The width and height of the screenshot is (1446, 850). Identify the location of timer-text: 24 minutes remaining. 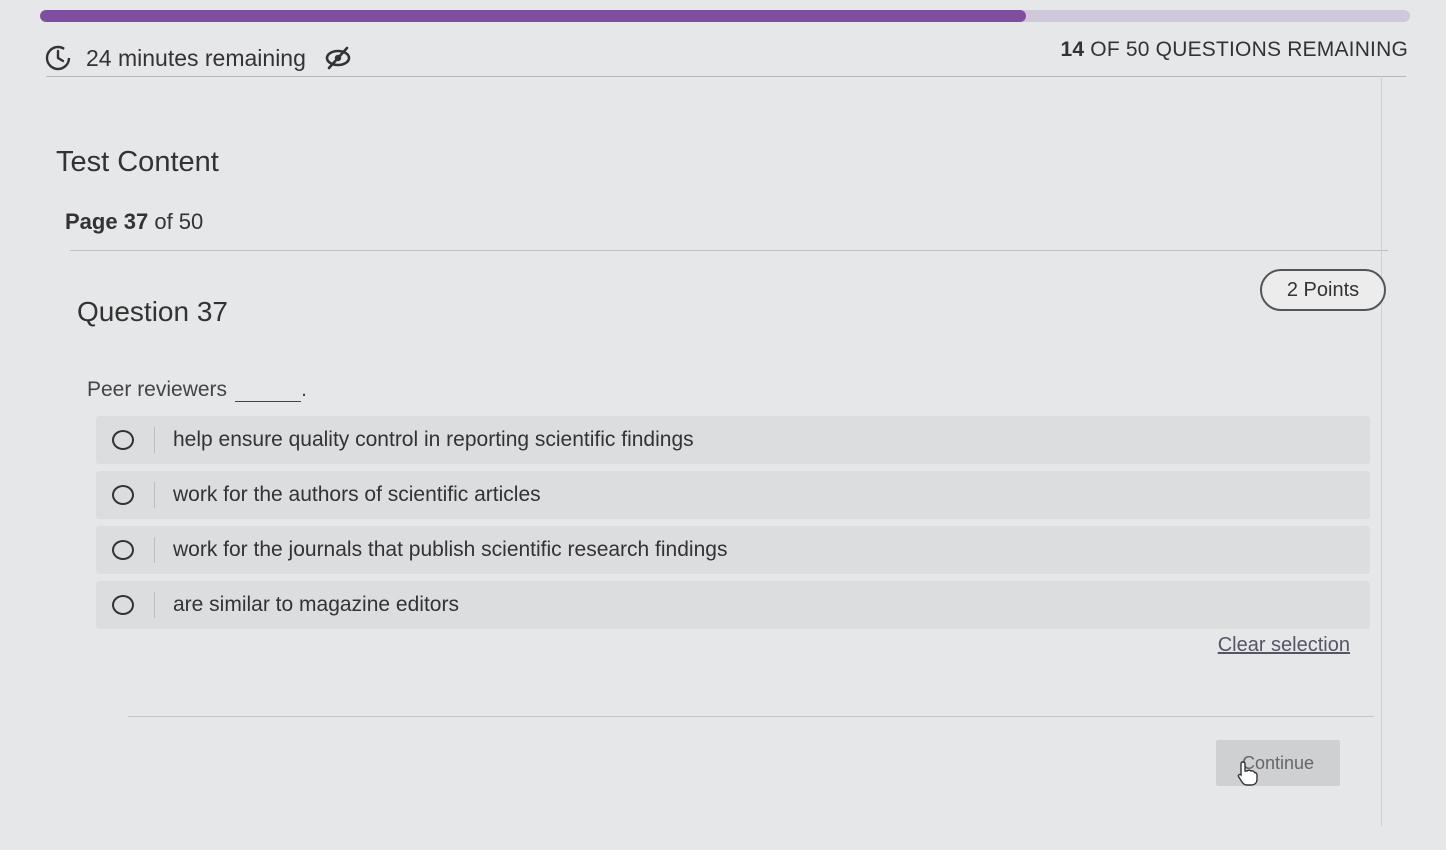
(196, 57).